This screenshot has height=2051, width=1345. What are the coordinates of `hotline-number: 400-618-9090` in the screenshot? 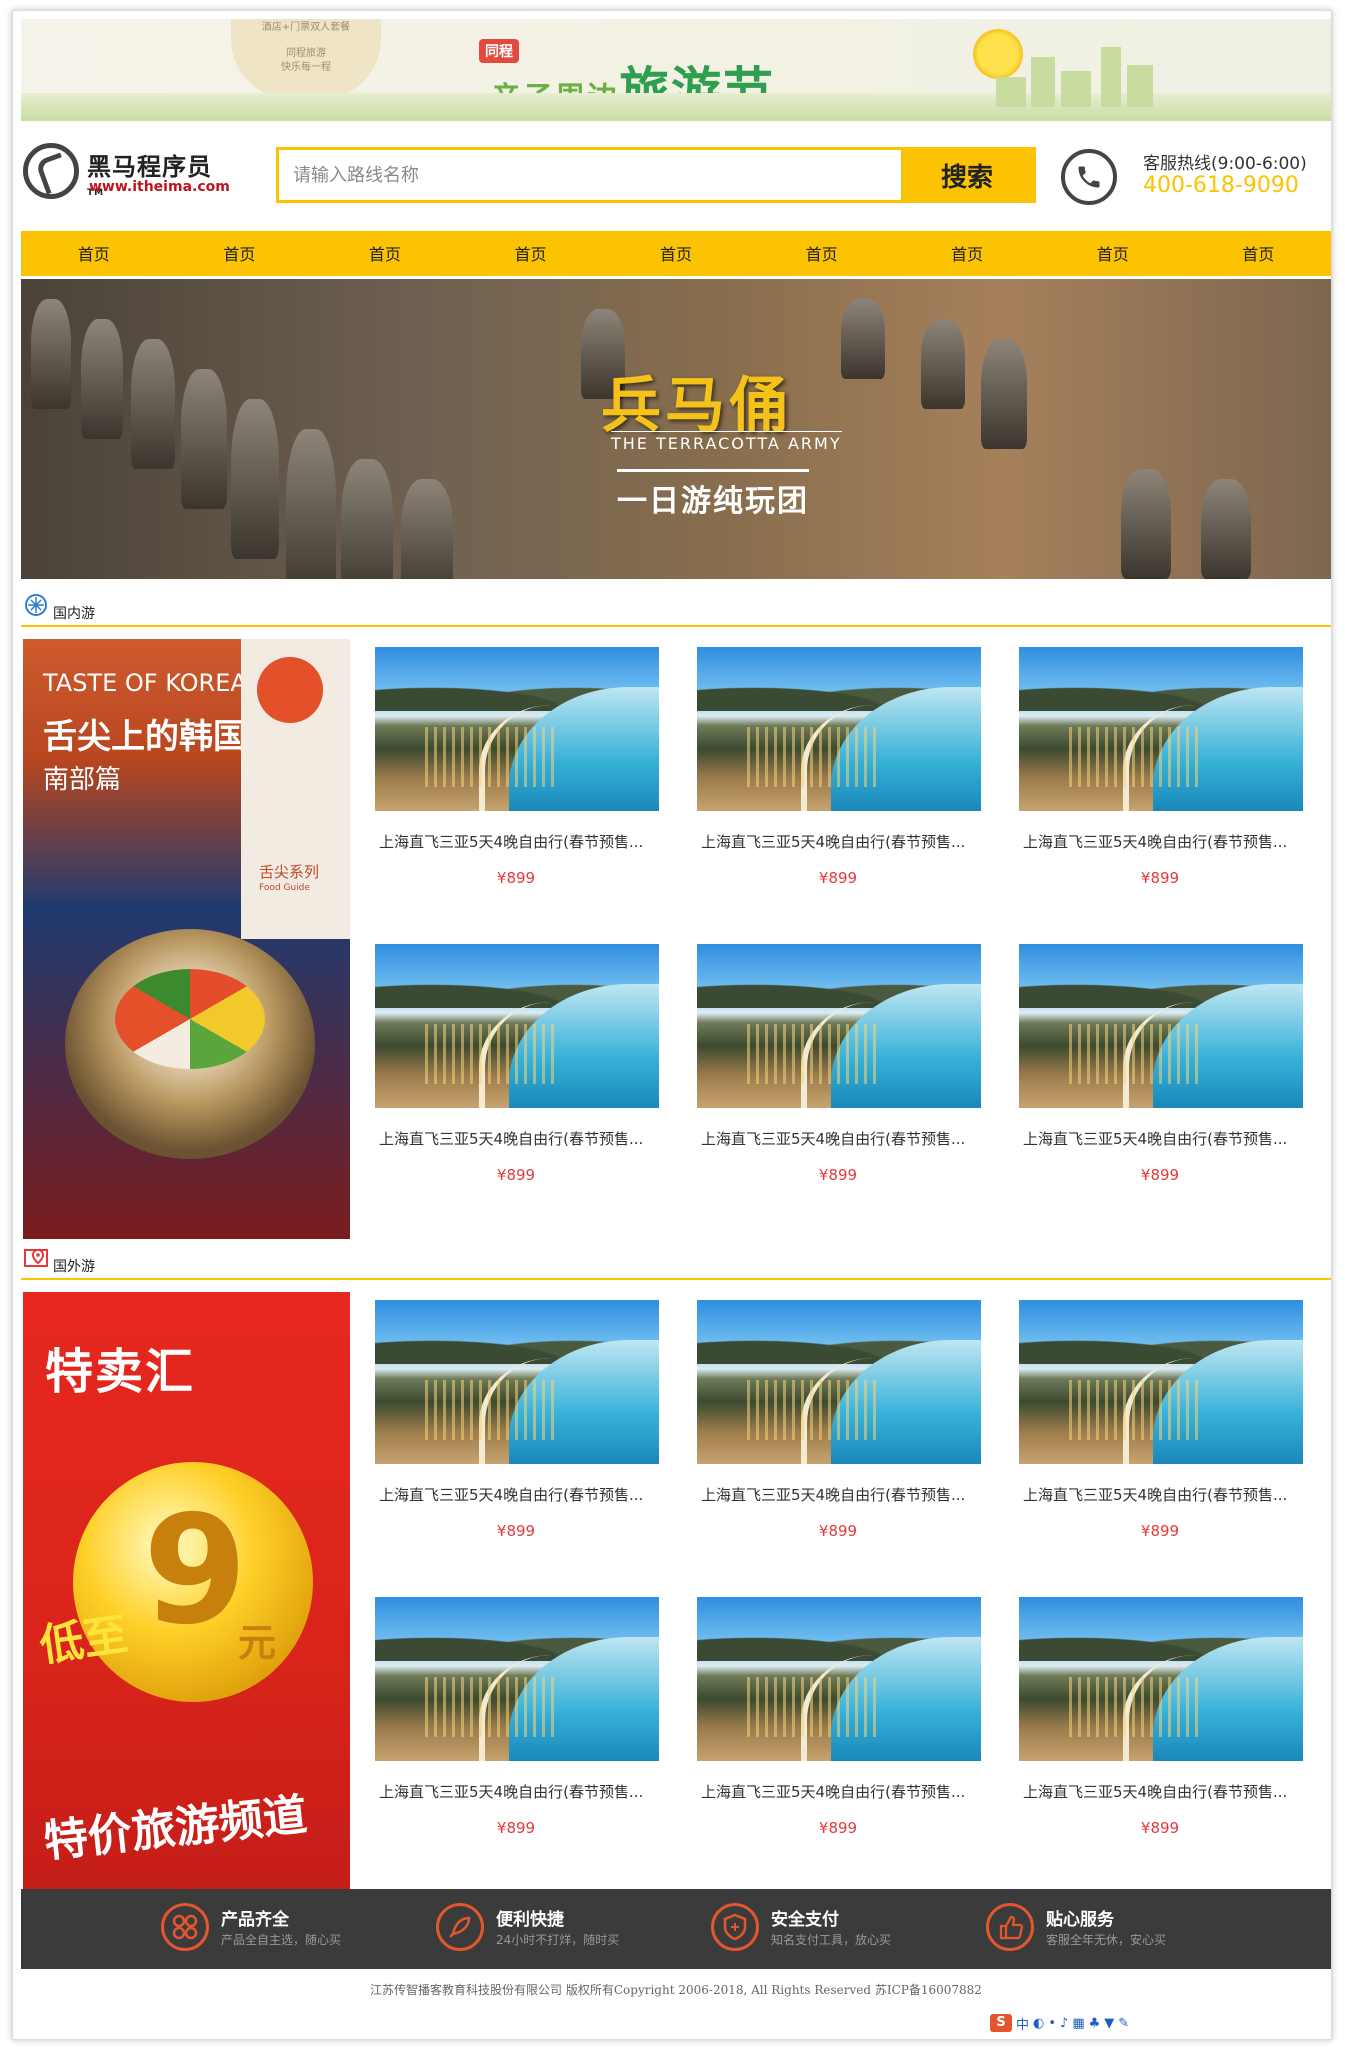 It's located at (1221, 185).